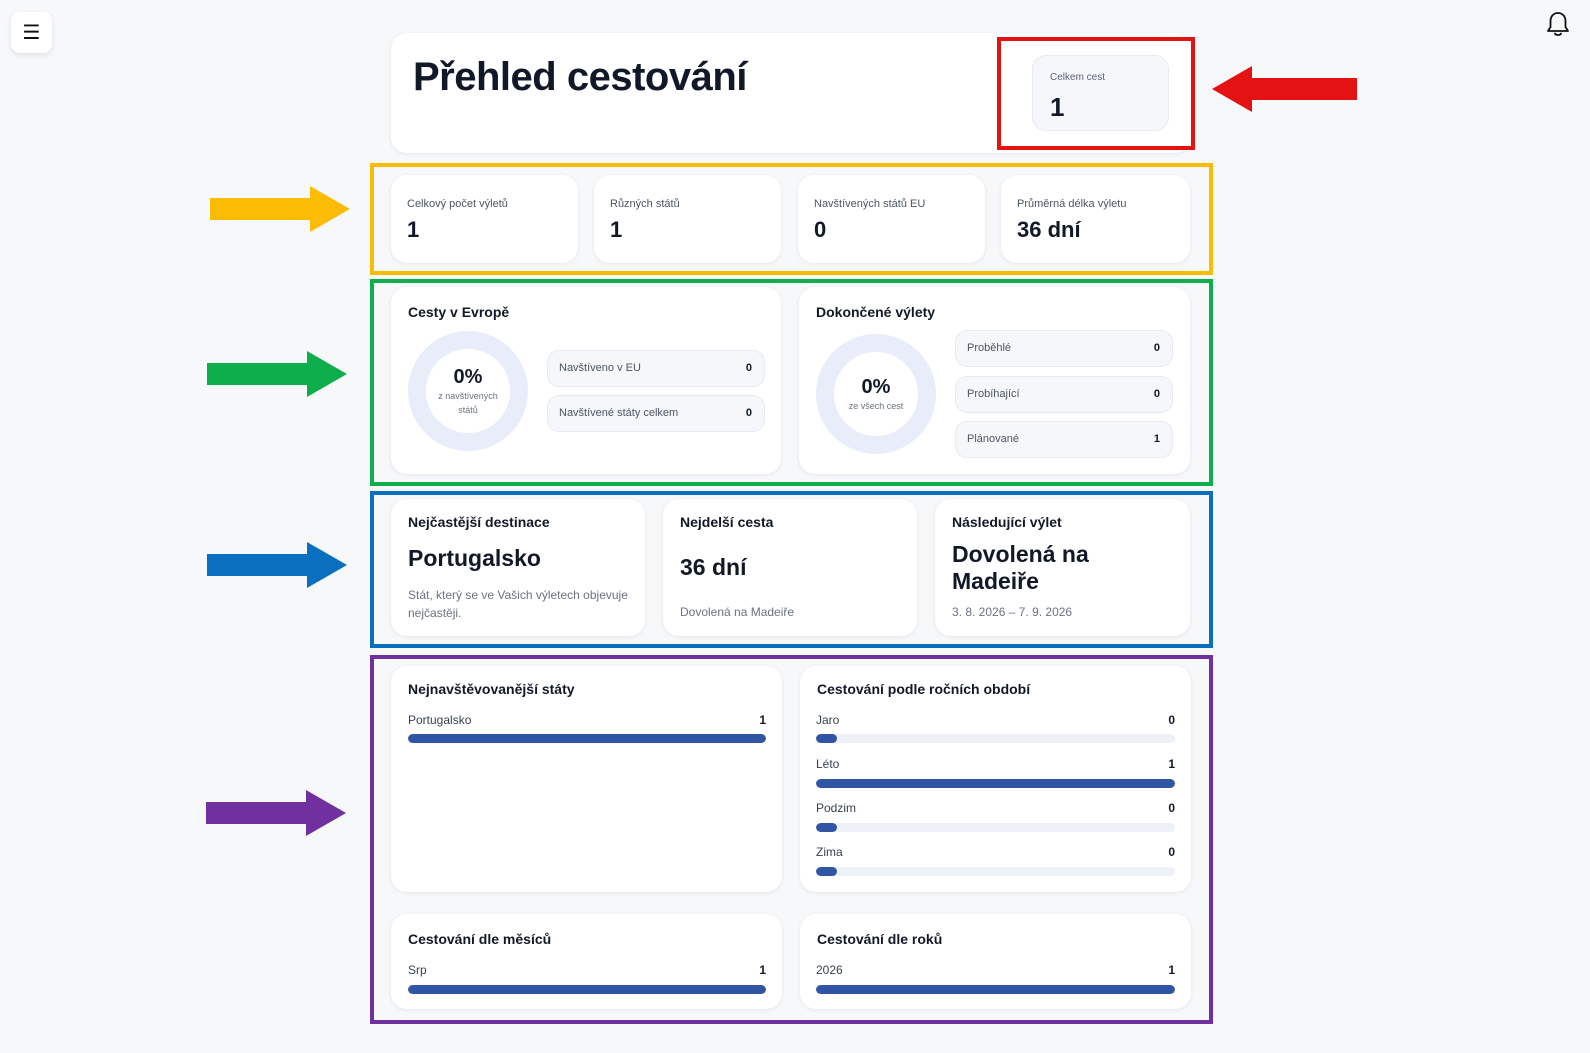 The width and height of the screenshot is (1590, 1053). Describe the element at coordinates (1096, 93) in the screenshot. I see `red-highlight-box` at that location.